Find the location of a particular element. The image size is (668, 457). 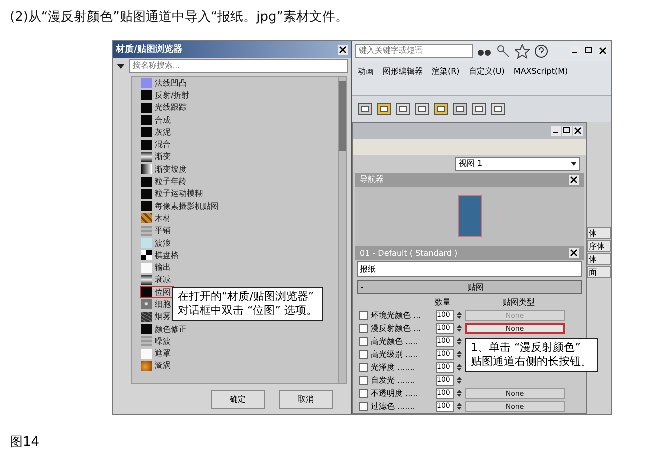

item-label: 合成 is located at coordinates (163, 120).